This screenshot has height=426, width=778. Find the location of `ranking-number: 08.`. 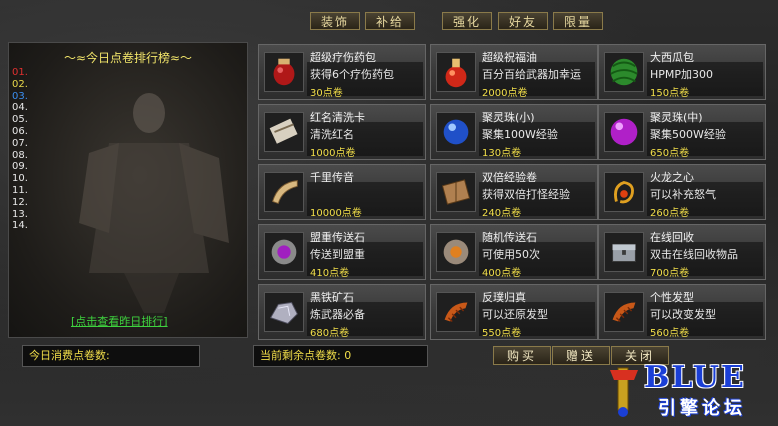

ranking-number: 08. is located at coordinates (20, 155).